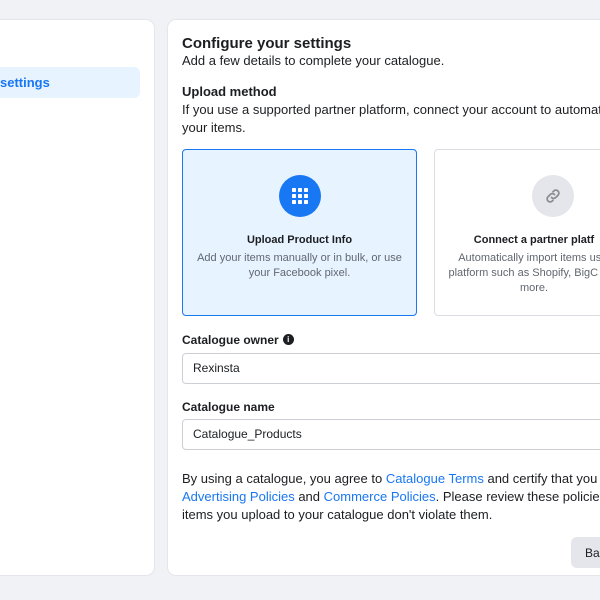 Image resolution: width=600 pixels, height=600 pixels. I want to click on link-icon, so click(553, 196).